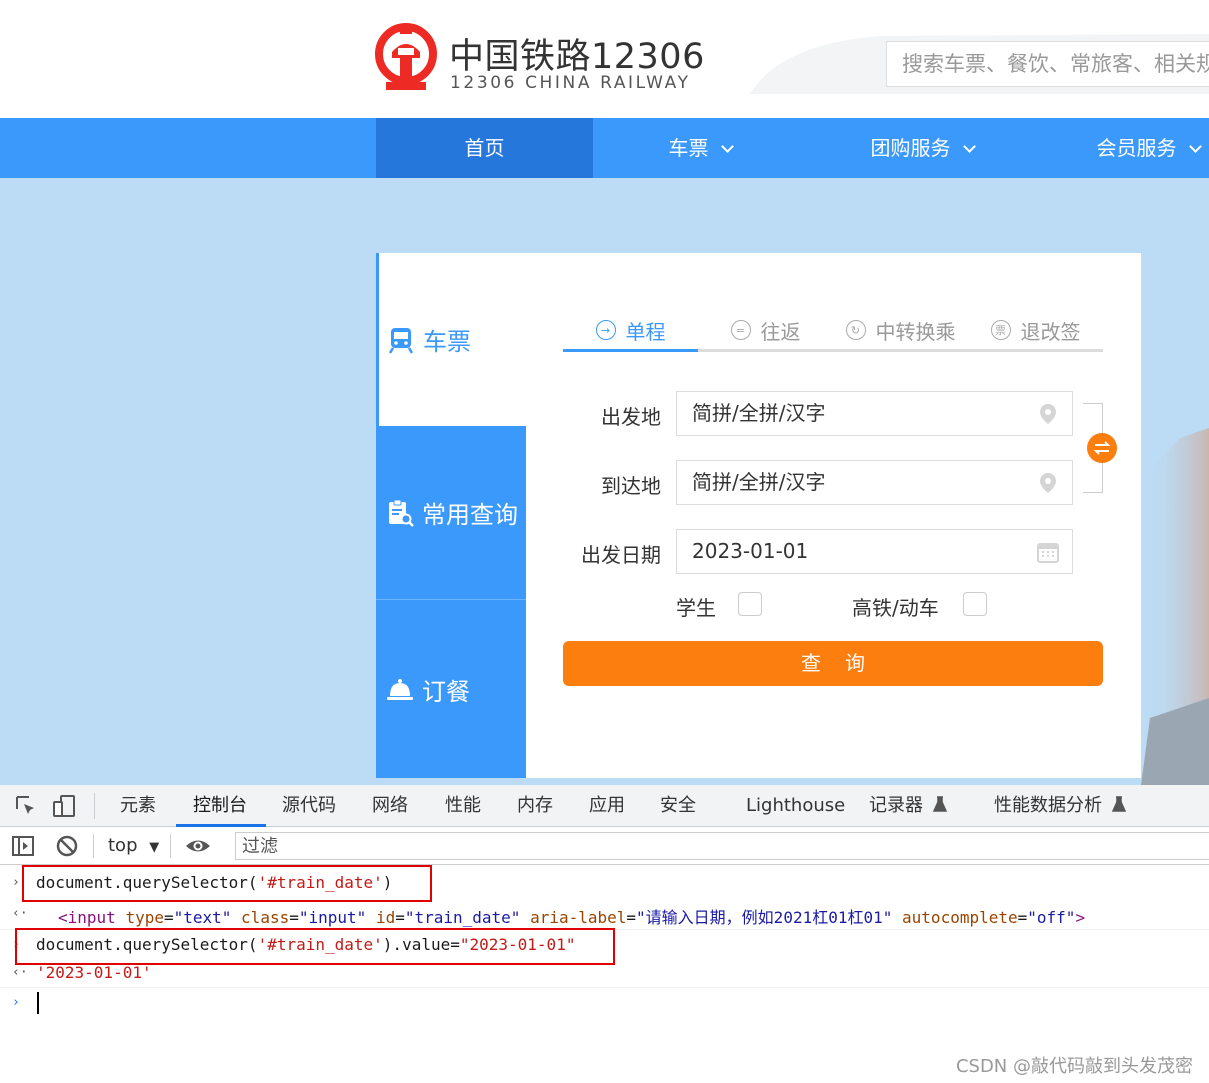  I want to click on trip-tab-label: 退改签, so click(1050, 331).